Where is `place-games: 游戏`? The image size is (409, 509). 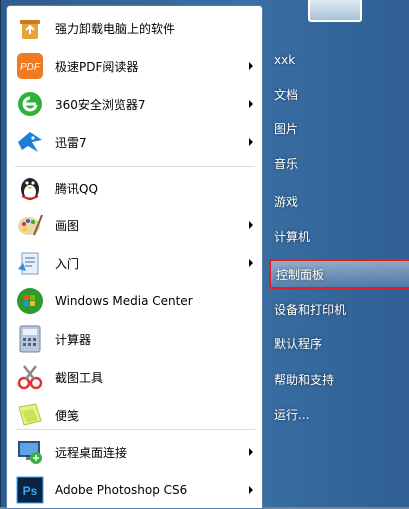
place-games: 游戏 is located at coordinates (338, 201).